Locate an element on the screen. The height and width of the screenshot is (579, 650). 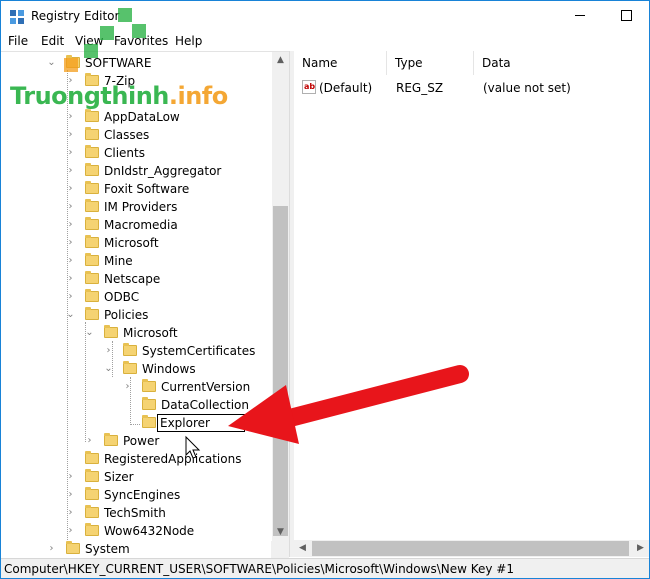
tree-item-clients: › Clients is located at coordinates (136, 153).